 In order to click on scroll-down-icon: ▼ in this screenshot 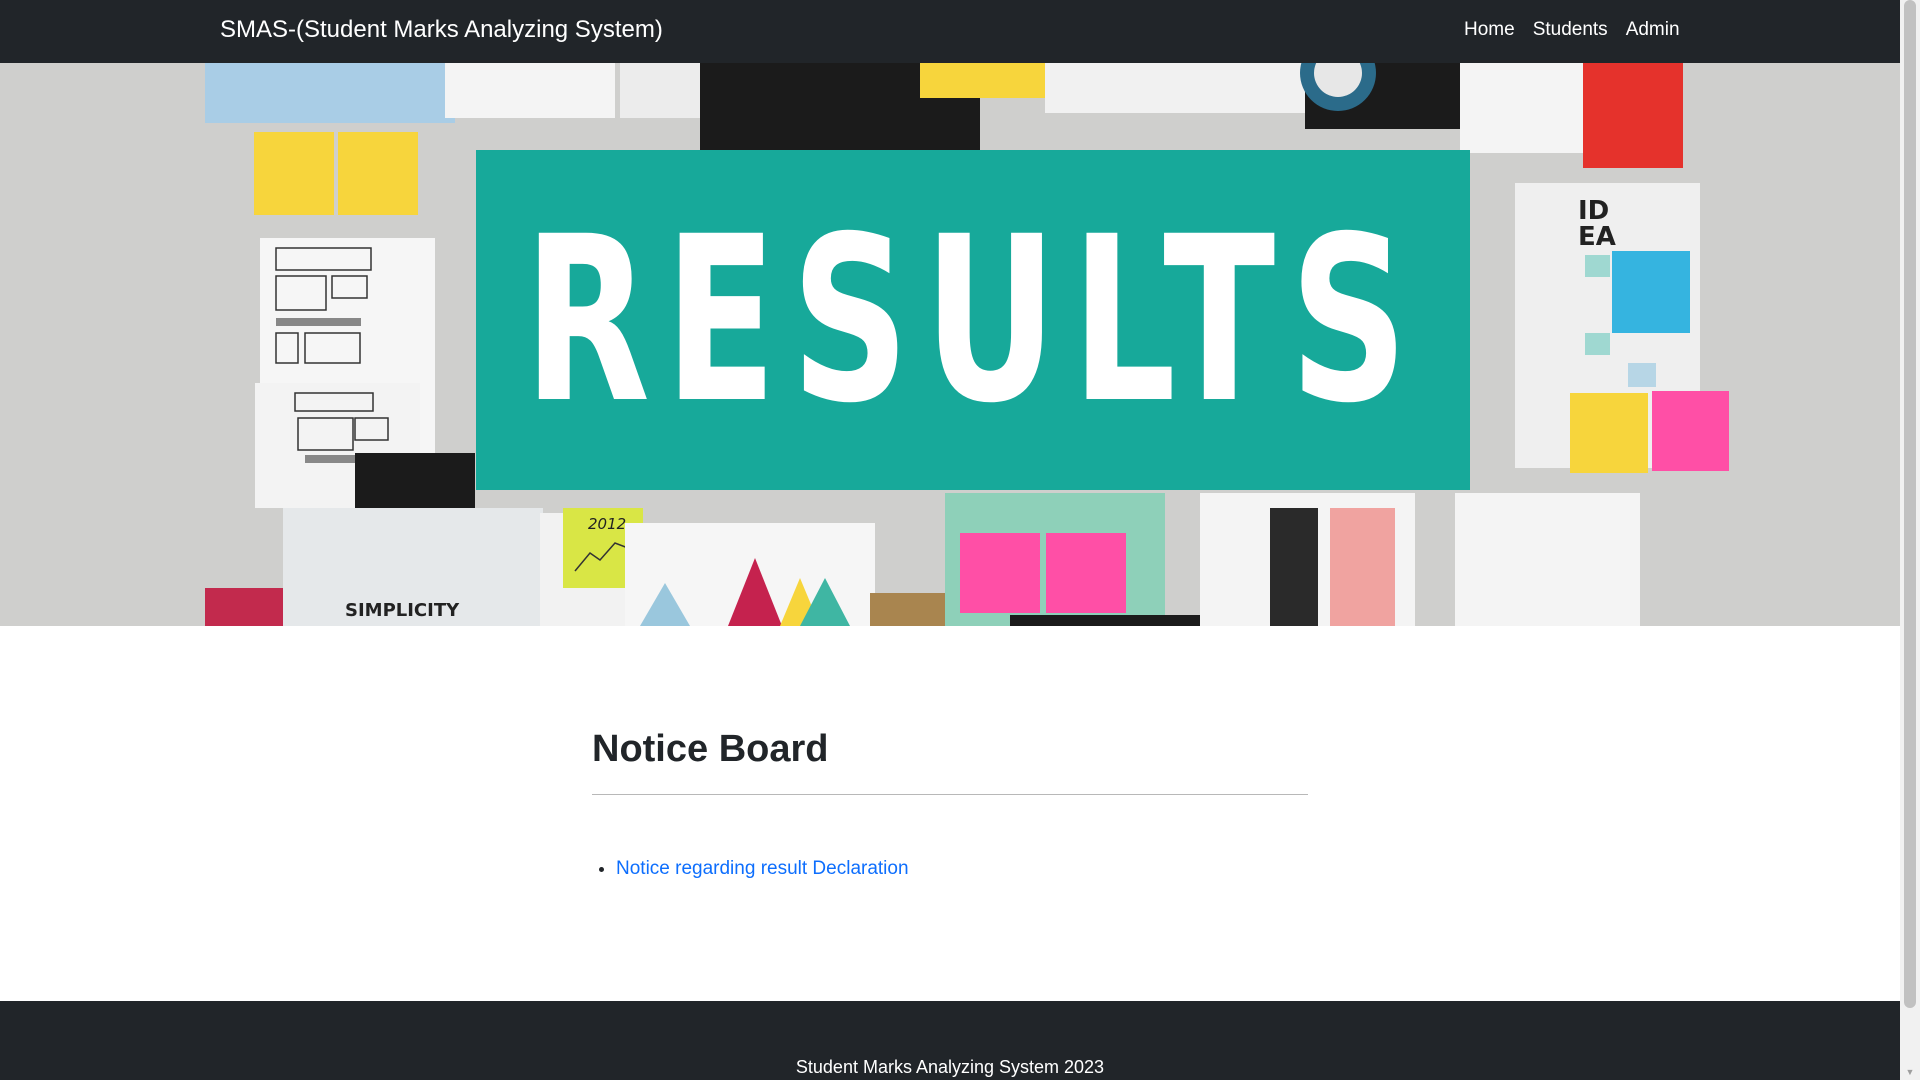, I will do `click(1910, 1072)`.